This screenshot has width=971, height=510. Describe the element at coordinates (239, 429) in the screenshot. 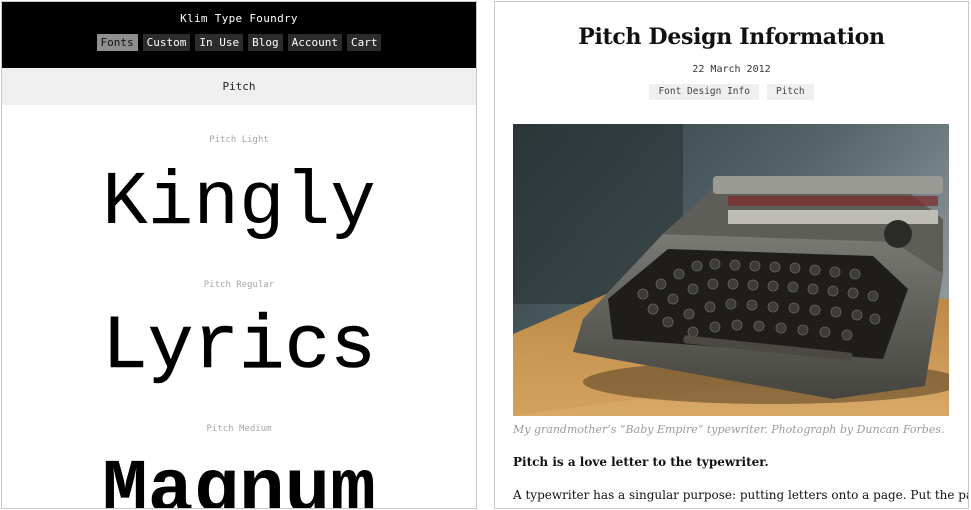

I see `weight-label-medium: Pitch Medium` at that location.